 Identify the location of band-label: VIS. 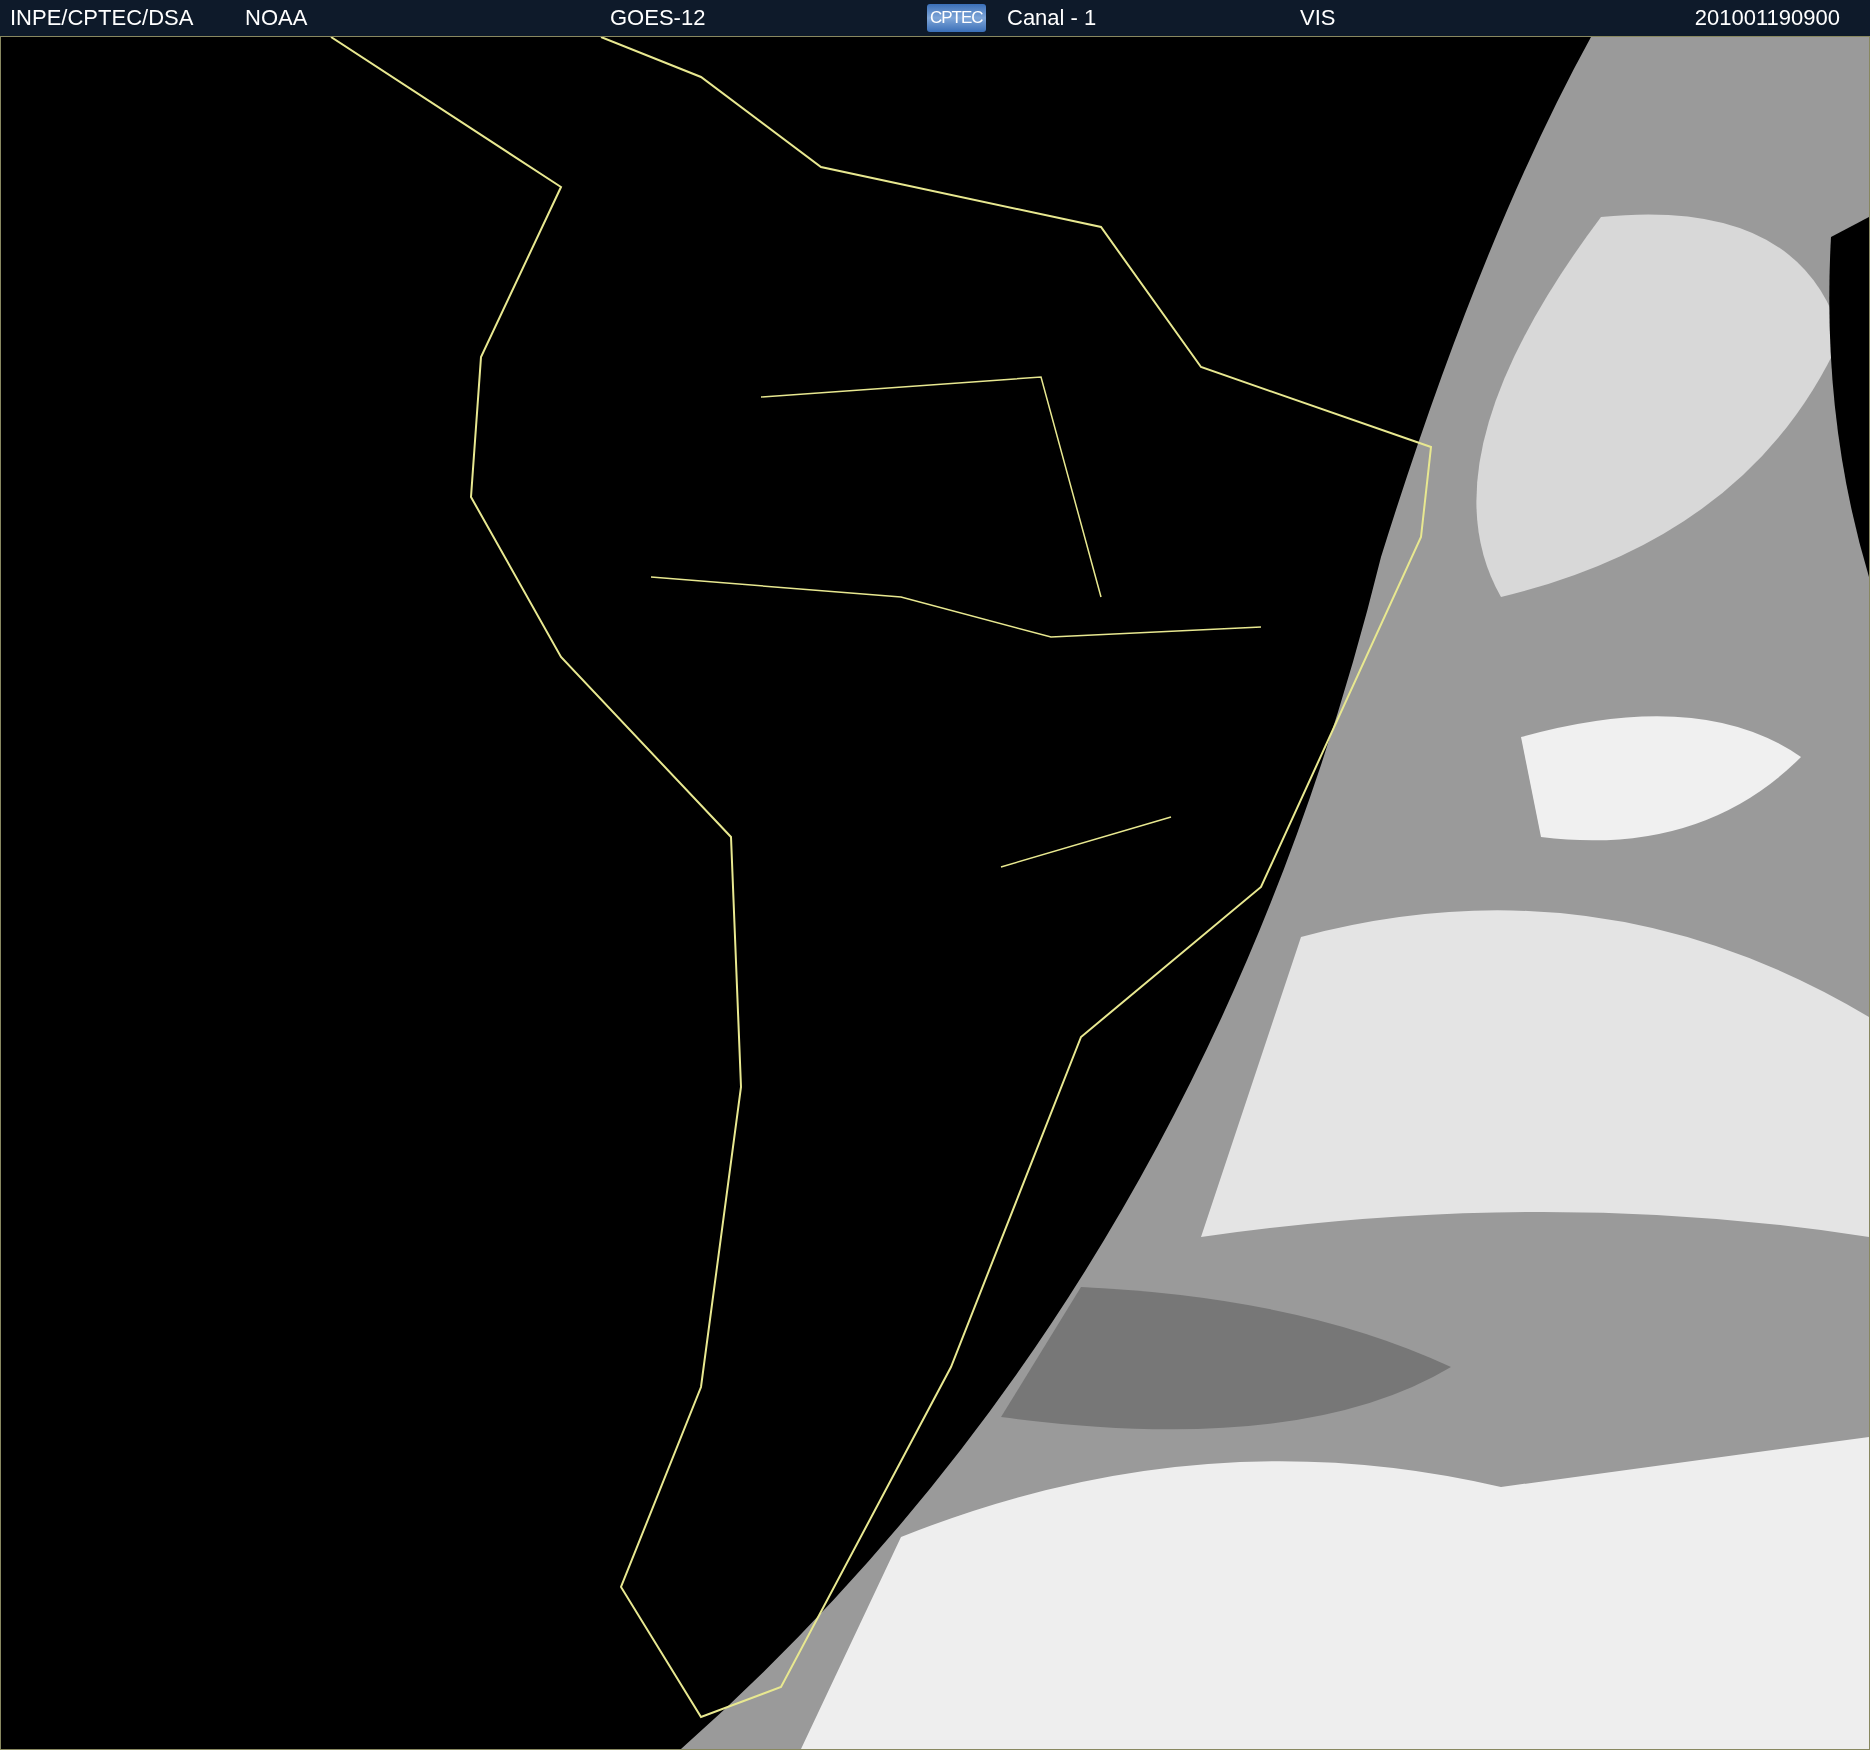
(1318, 18).